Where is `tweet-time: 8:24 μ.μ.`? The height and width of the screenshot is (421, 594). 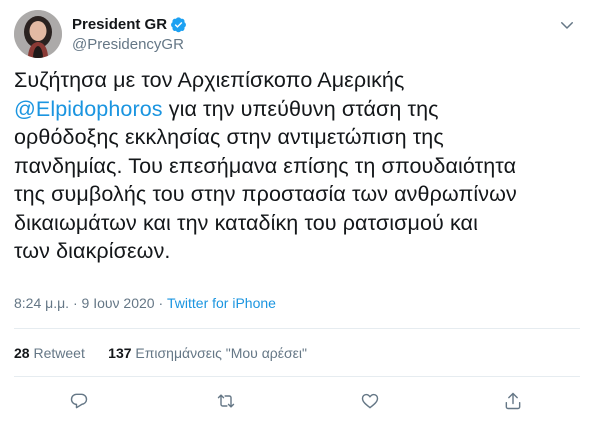 tweet-time: 8:24 μ.μ. is located at coordinates (41, 303).